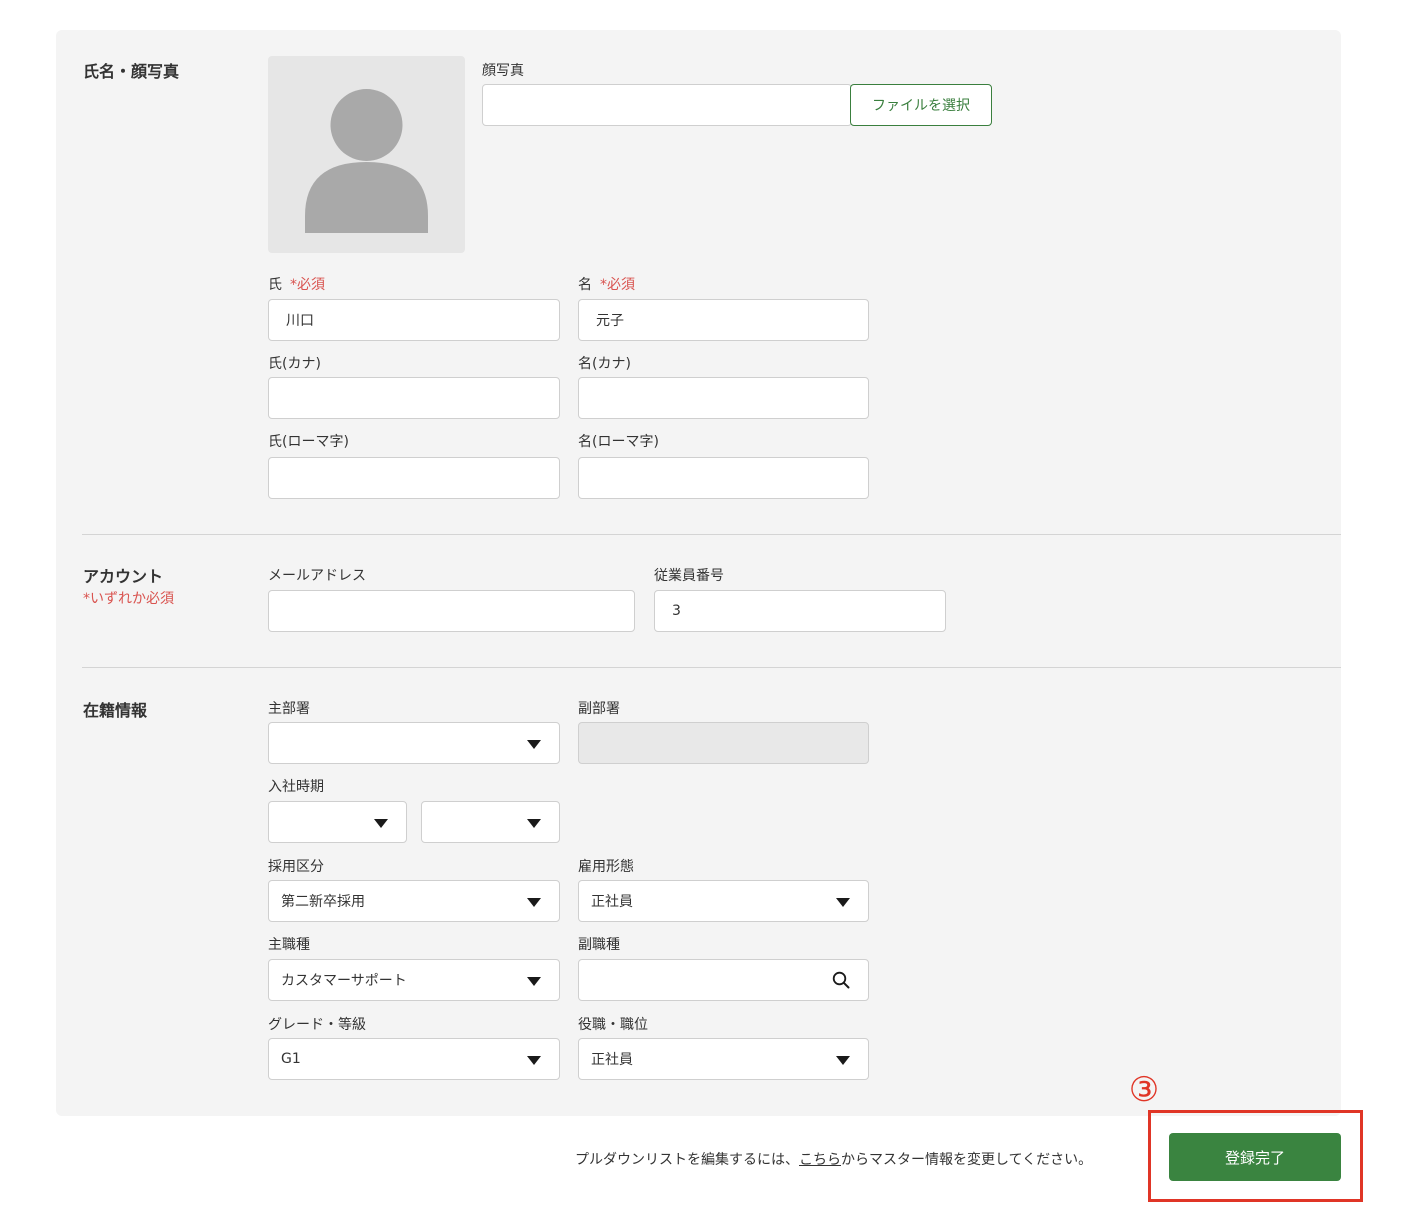 This screenshot has width=1416, height=1230. I want to click on account-required-note: *いずれか必須, so click(128, 599).